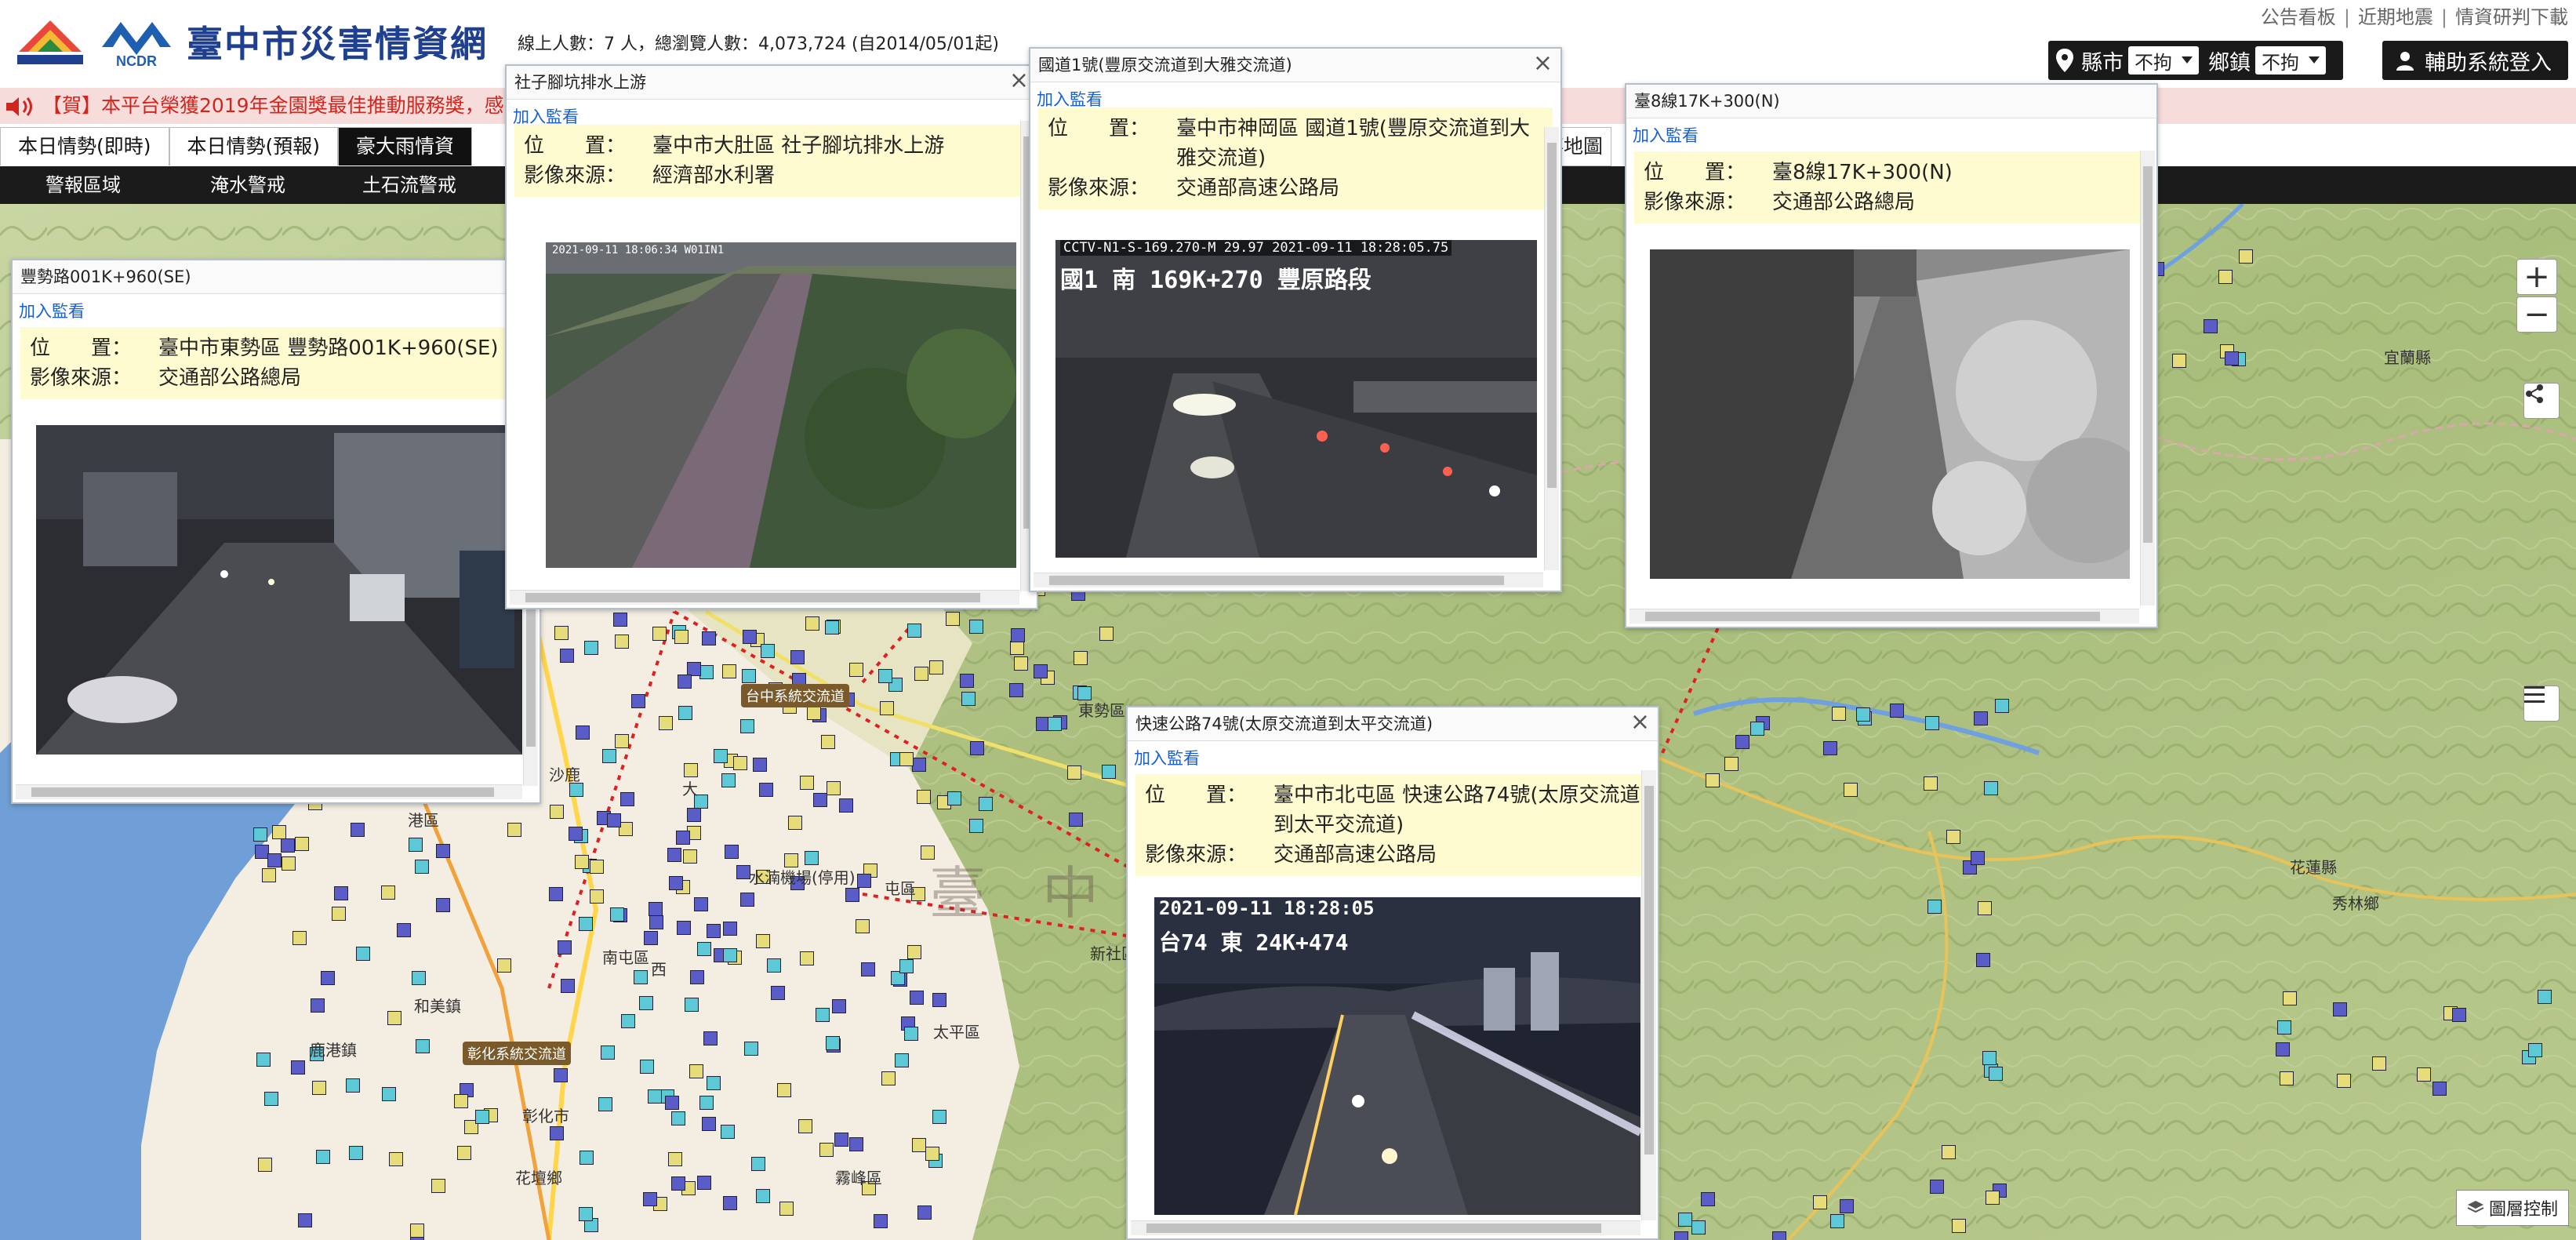  Describe the element at coordinates (247, 185) in the screenshot. I see `subnav-flood-warning: 淹水警戒` at that location.